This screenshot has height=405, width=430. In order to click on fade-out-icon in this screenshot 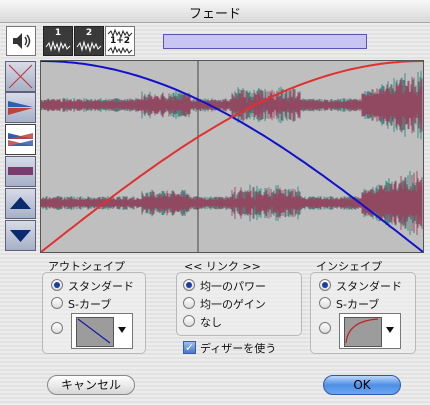, I will do `click(20, 108)`.